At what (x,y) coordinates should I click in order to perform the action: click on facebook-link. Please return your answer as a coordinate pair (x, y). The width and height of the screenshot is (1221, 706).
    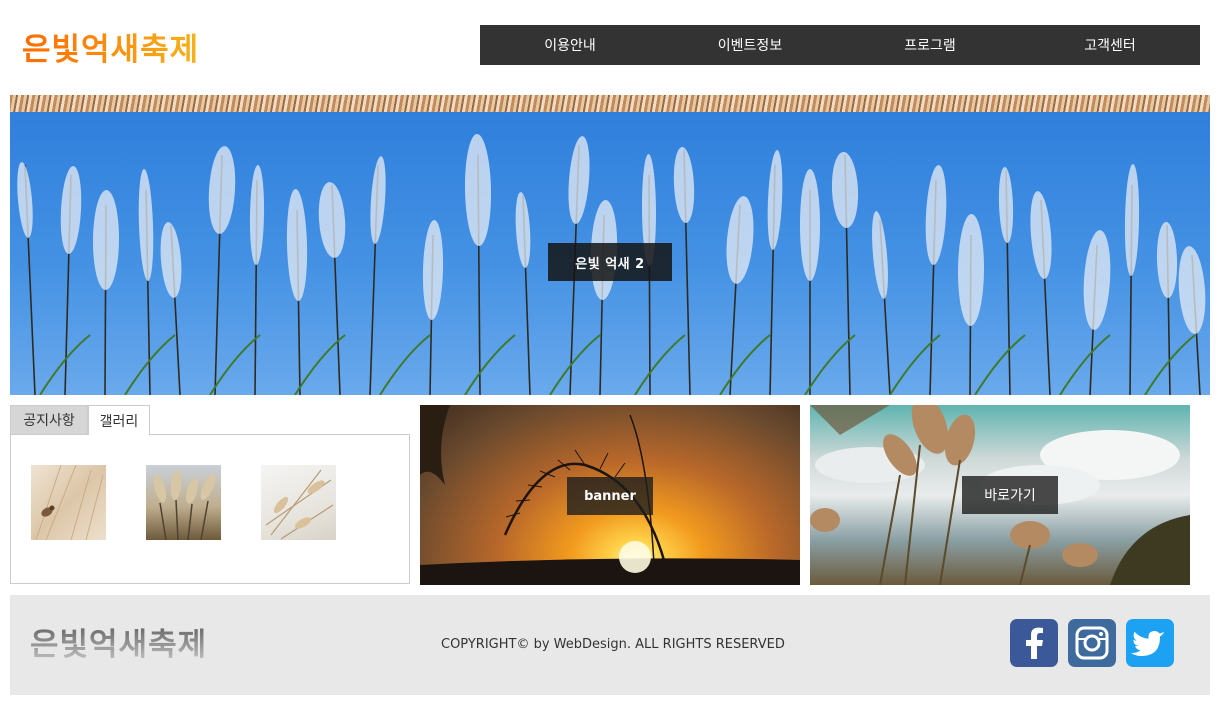
    Looking at the image, I should click on (1034, 643).